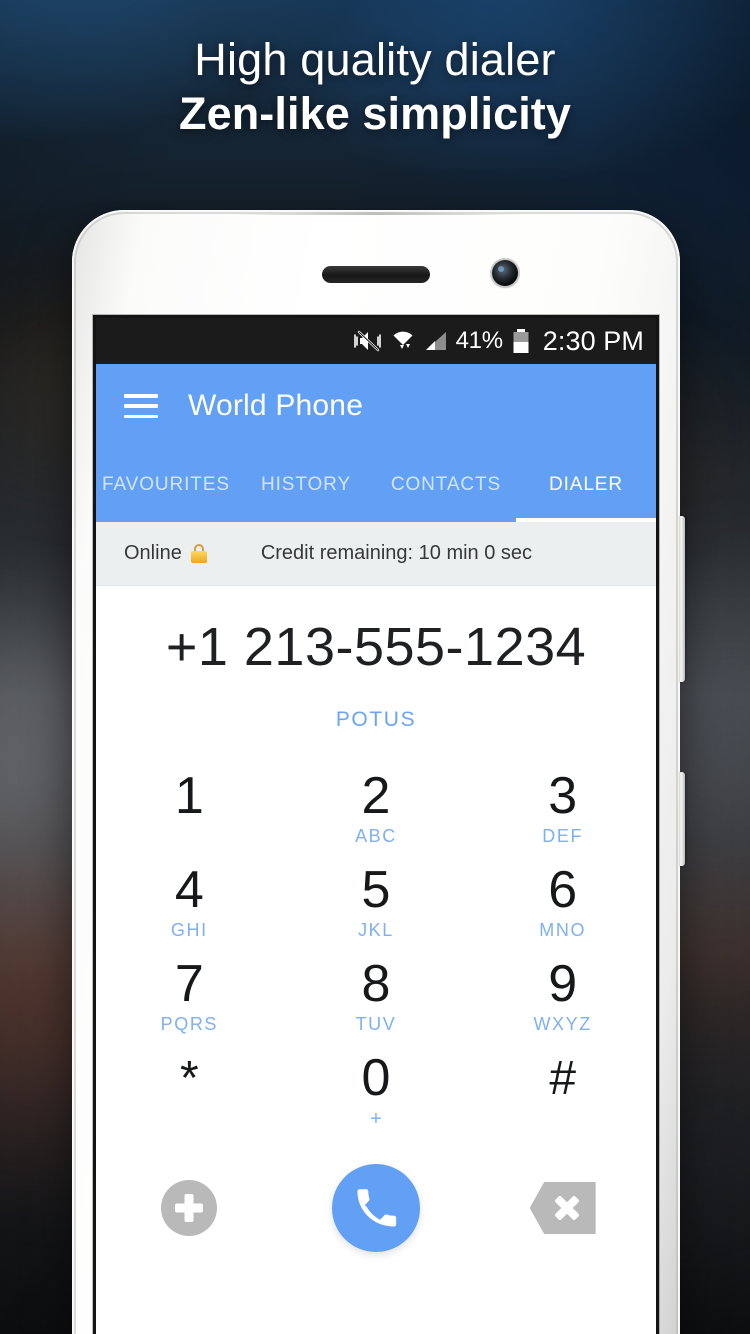 This screenshot has height=1334, width=750. What do you see at coordinates (375, 113) in the screenshot?
I see `promo-line-2: Zen-like simplicity` at bounding box center [375, 113].